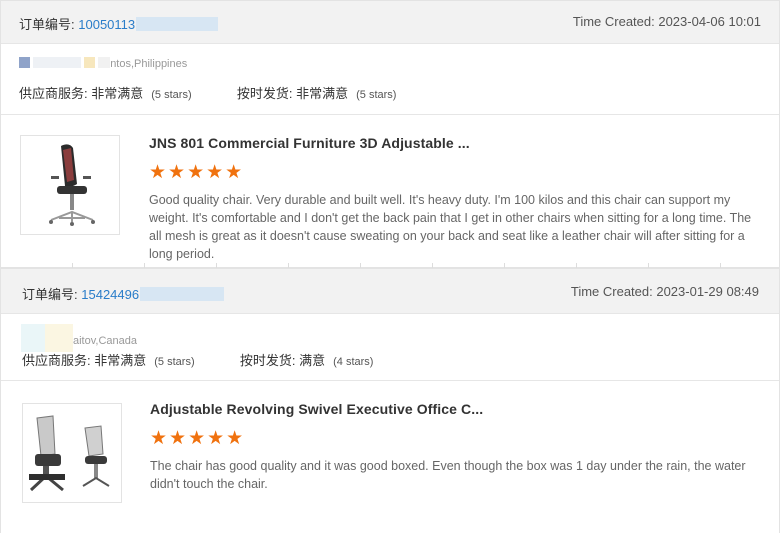 This screenshot has height=533, width=780. Describe the element at coordinates (105, 341) in the screenshot. I see `location-text: aitov,Canada` at that location.